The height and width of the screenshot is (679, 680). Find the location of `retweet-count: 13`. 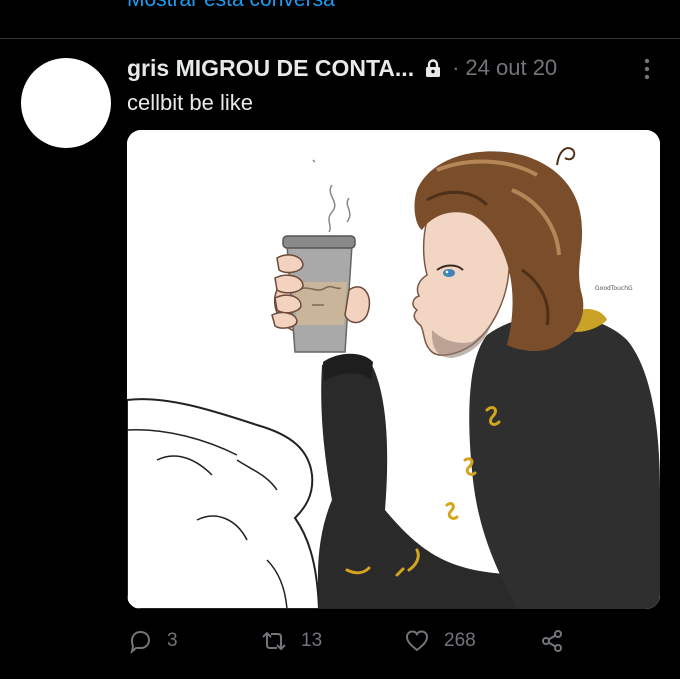

retweet-count: 13 is located at coordinates (312, 640).